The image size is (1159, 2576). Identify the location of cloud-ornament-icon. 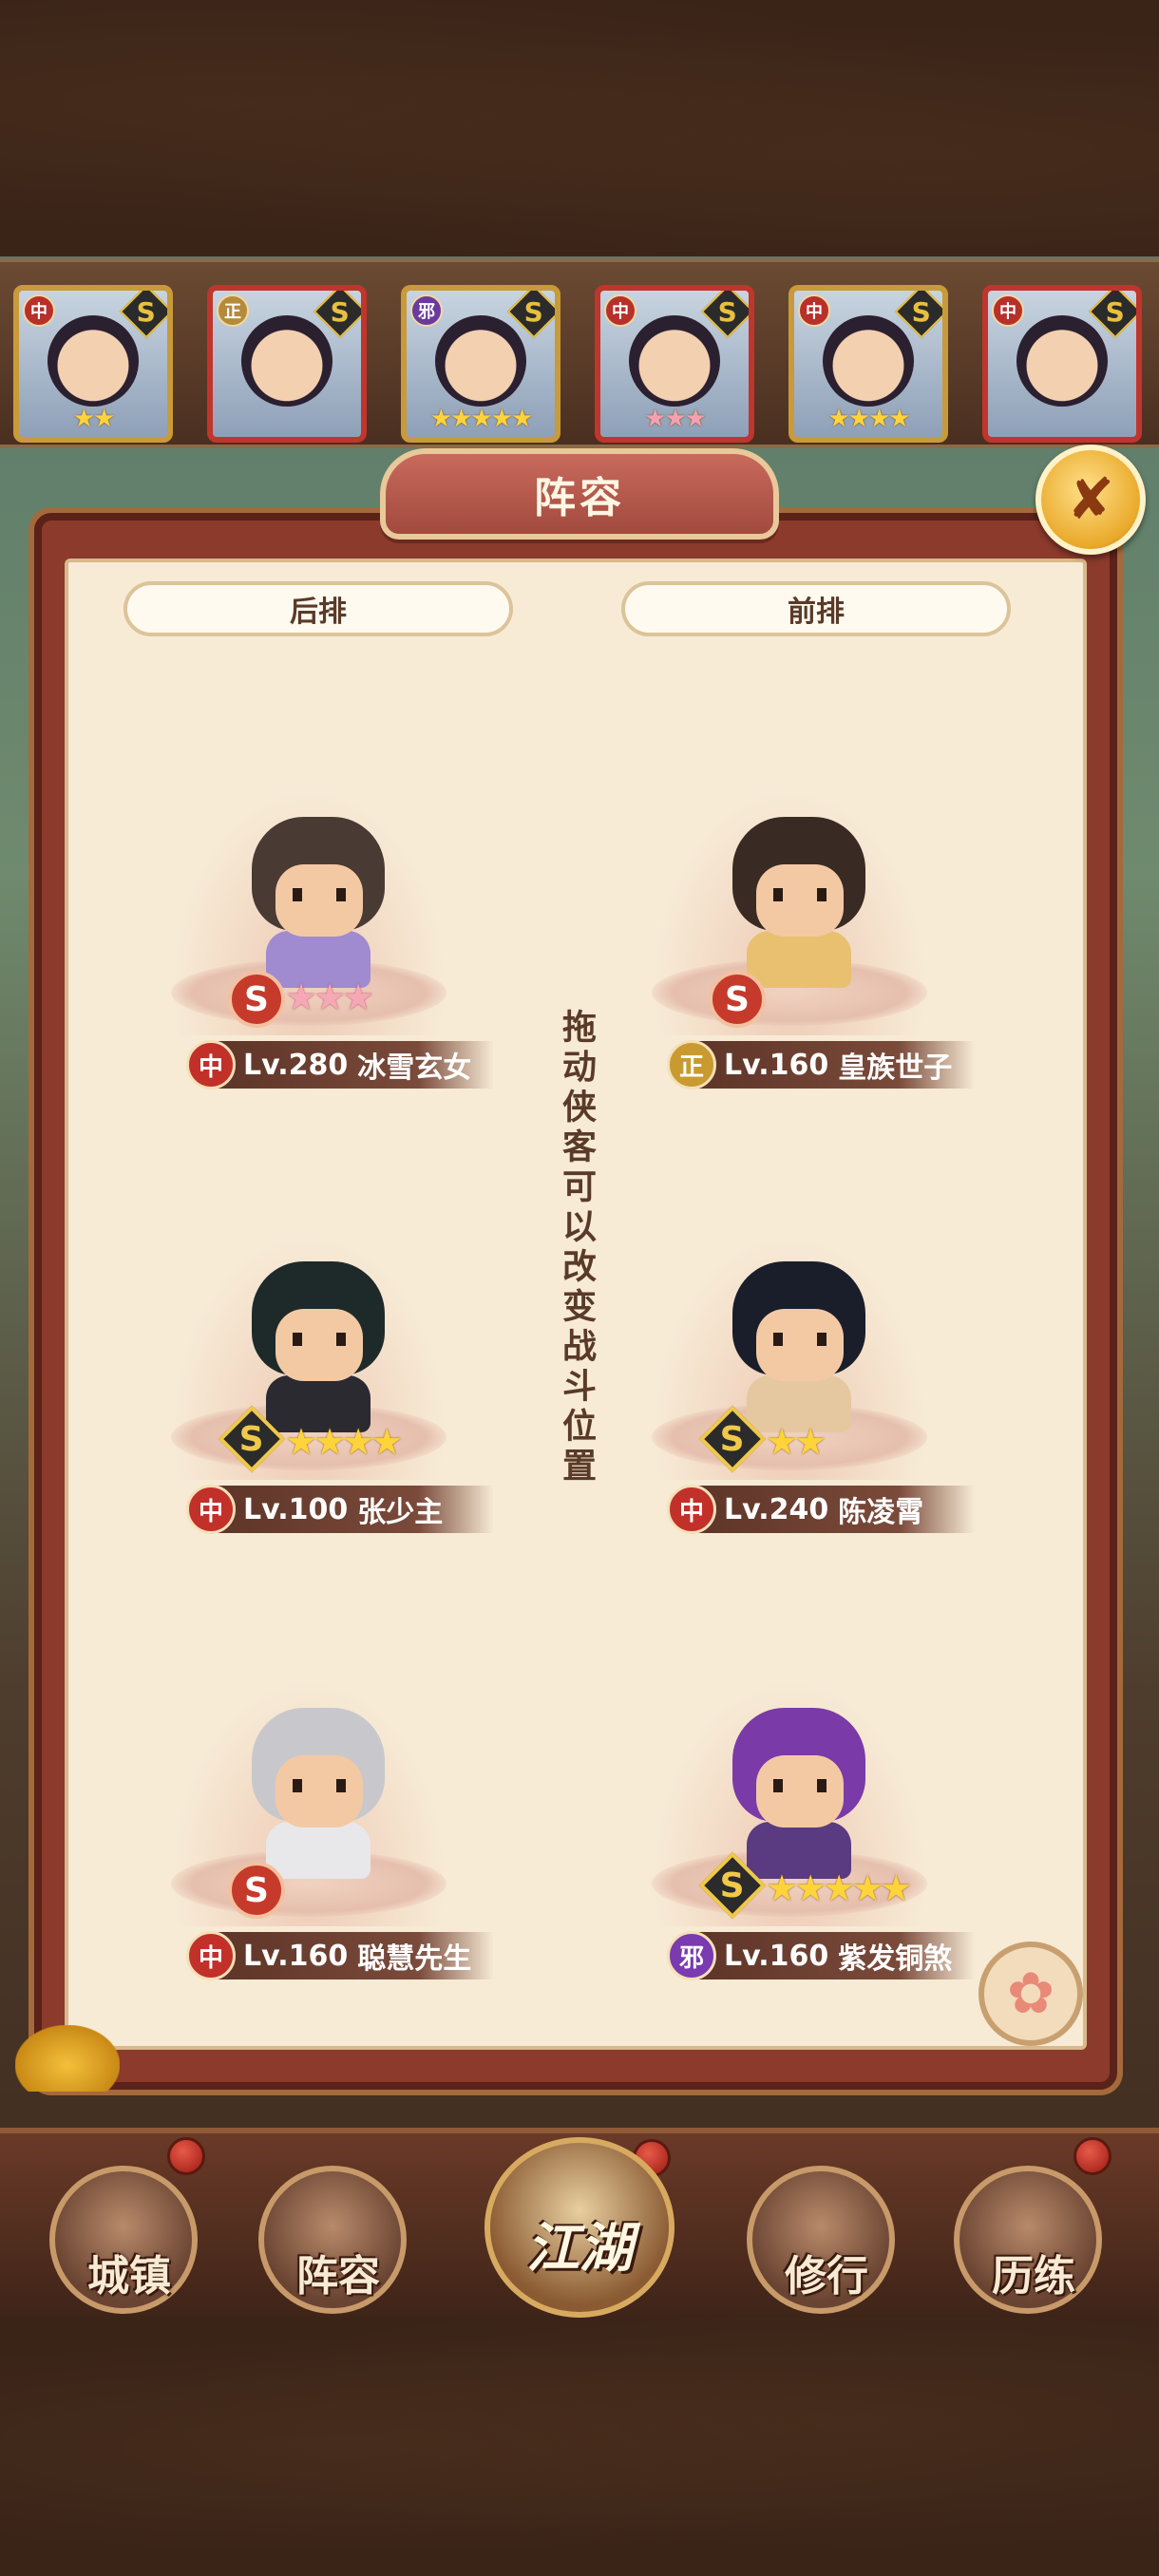
(67, 2058).